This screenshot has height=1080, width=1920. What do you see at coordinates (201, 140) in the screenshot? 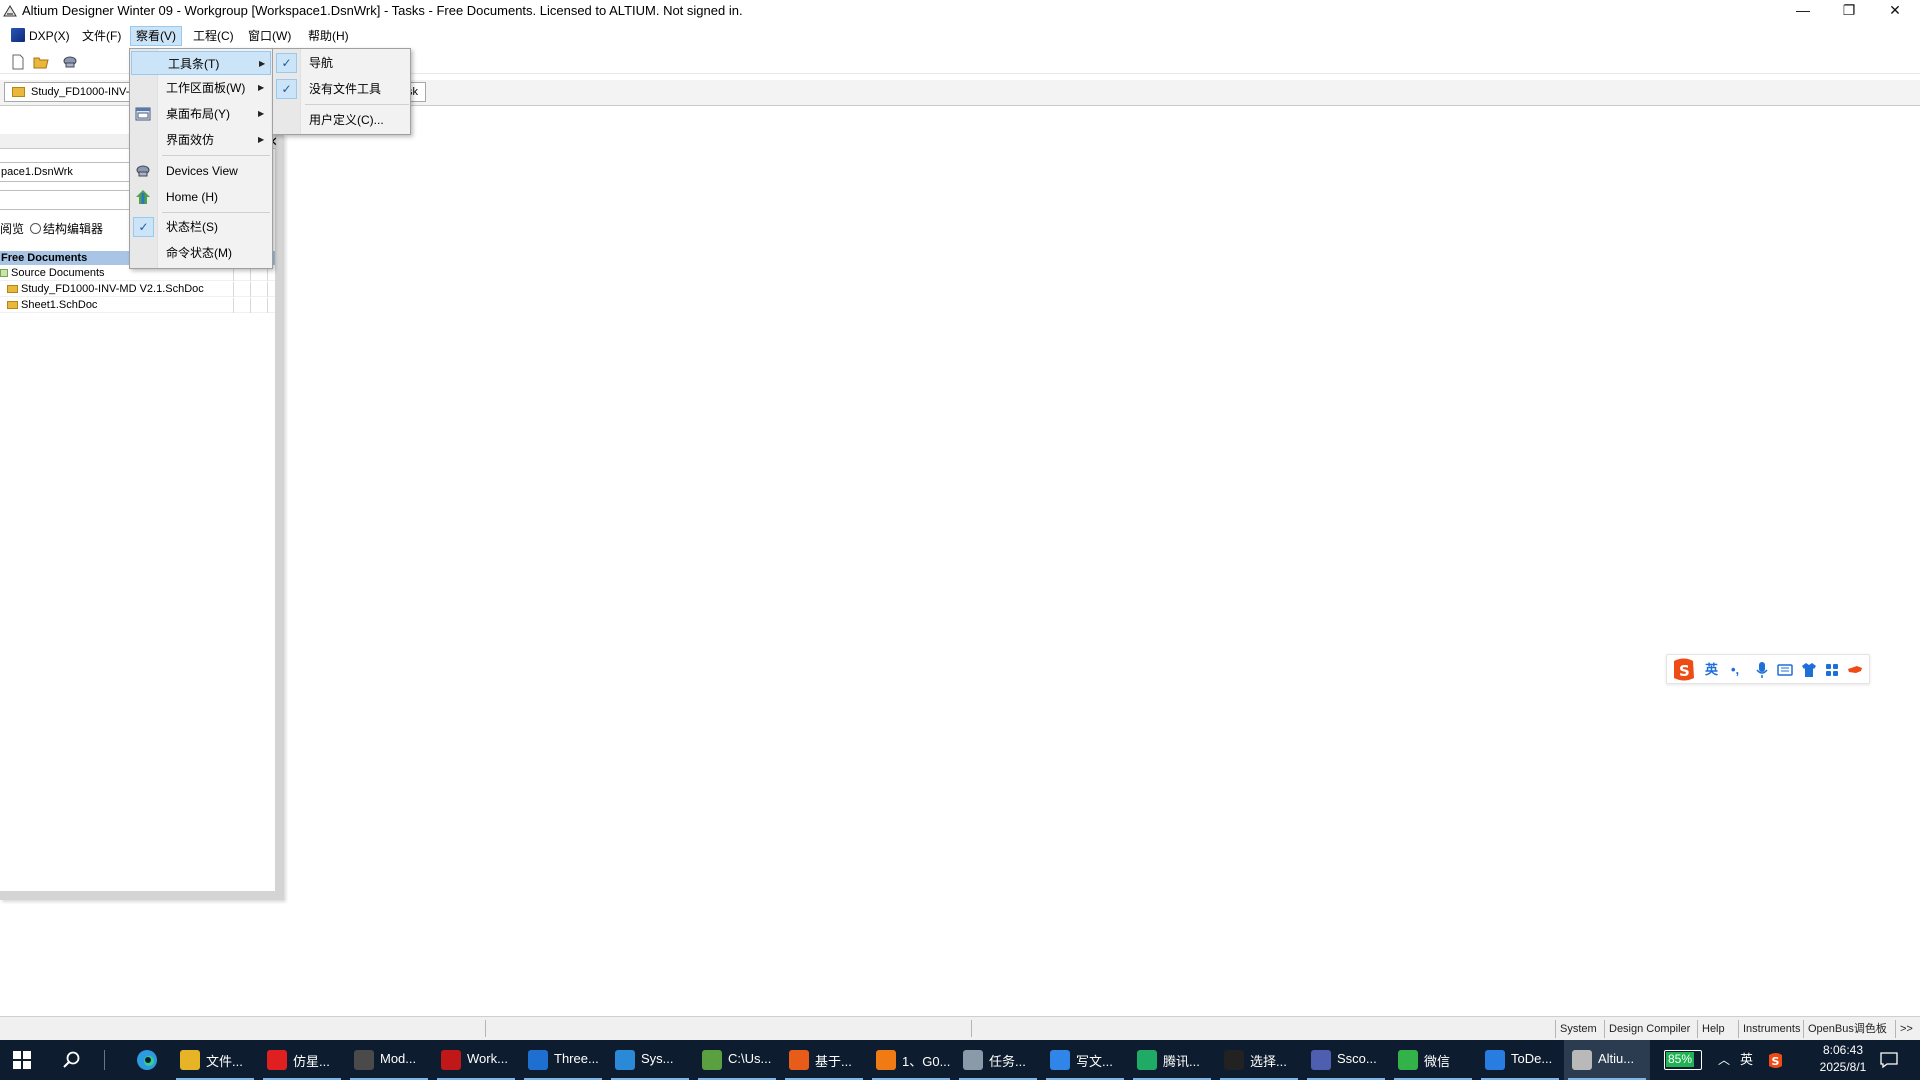
I see `menu-item-ui-emulation: 界面效仿 ▶` at bounding box center [201, 140].